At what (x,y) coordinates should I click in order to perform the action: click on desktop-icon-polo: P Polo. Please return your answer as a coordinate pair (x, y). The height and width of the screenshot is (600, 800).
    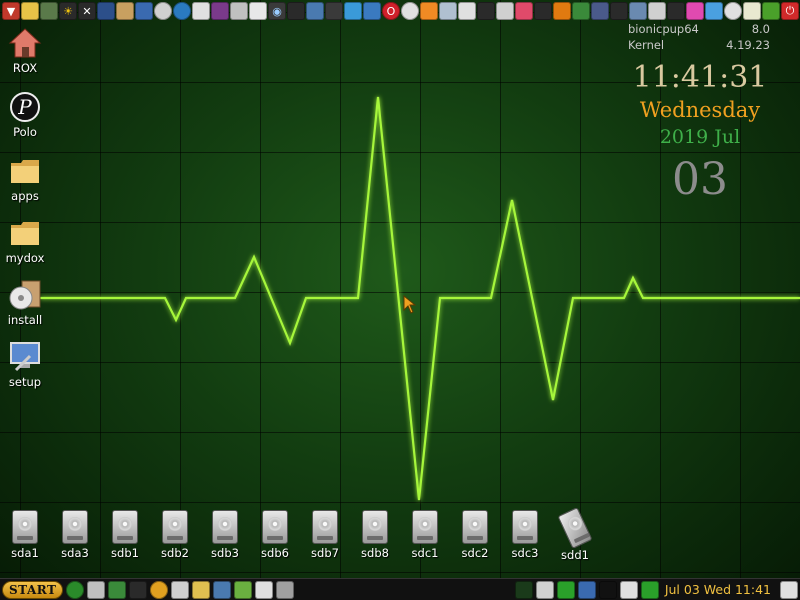
    Looking at the image, I should click on (25, 114).